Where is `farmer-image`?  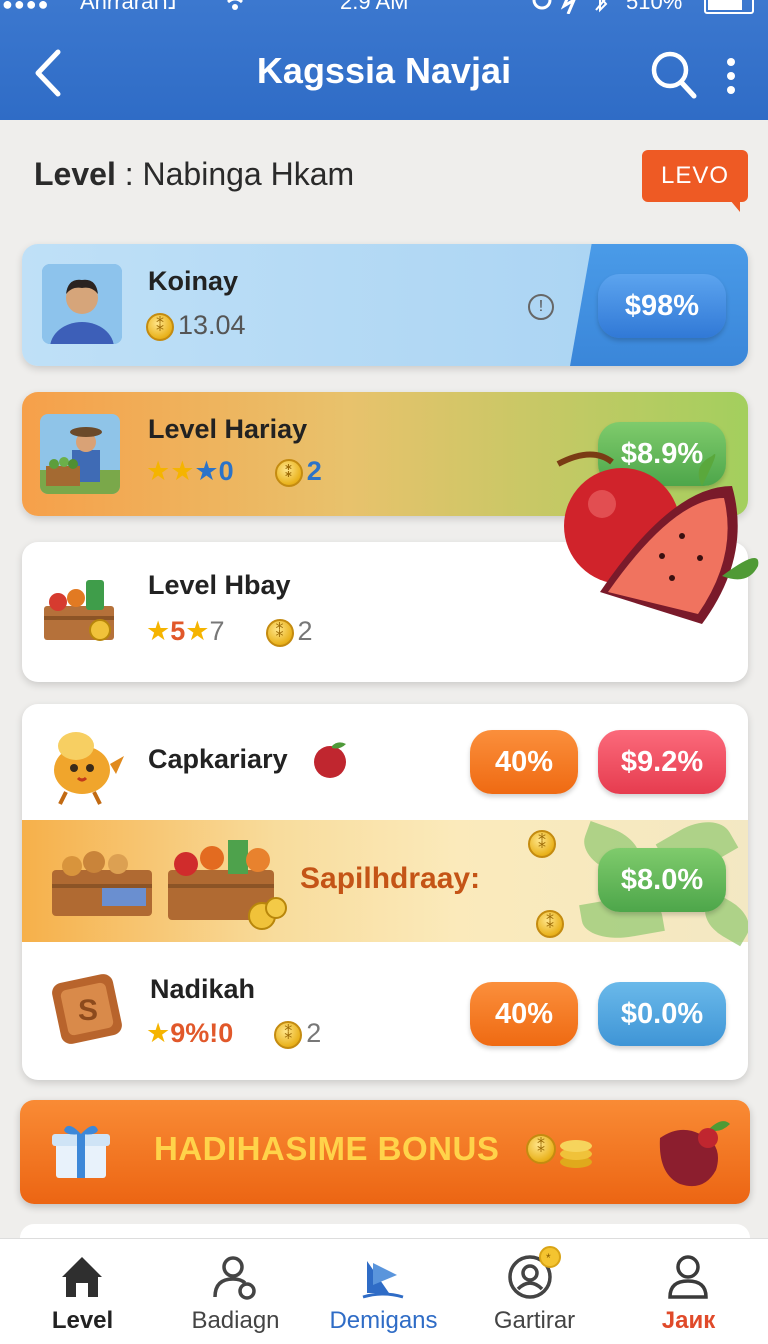 farmer-image is located at coordinates (80, 454).